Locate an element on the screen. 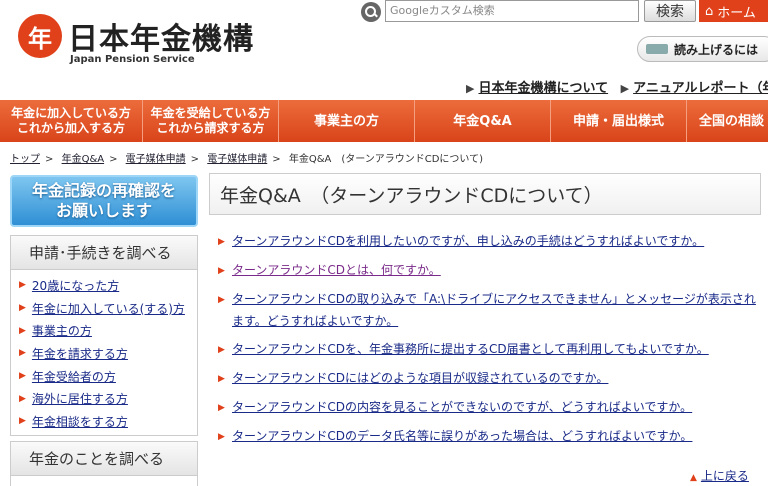  triangle-up-icon: ▲ is located at coordinates (693, 478).